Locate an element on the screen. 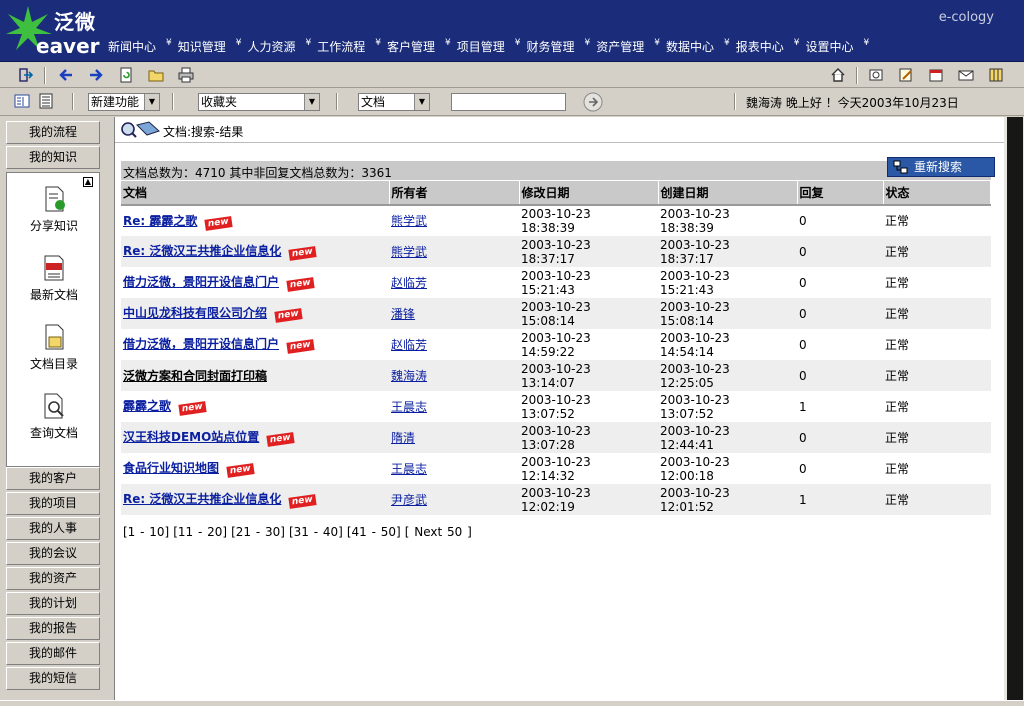  sidebar-item-2: 我的人事 is located at coordinates (53, 528).